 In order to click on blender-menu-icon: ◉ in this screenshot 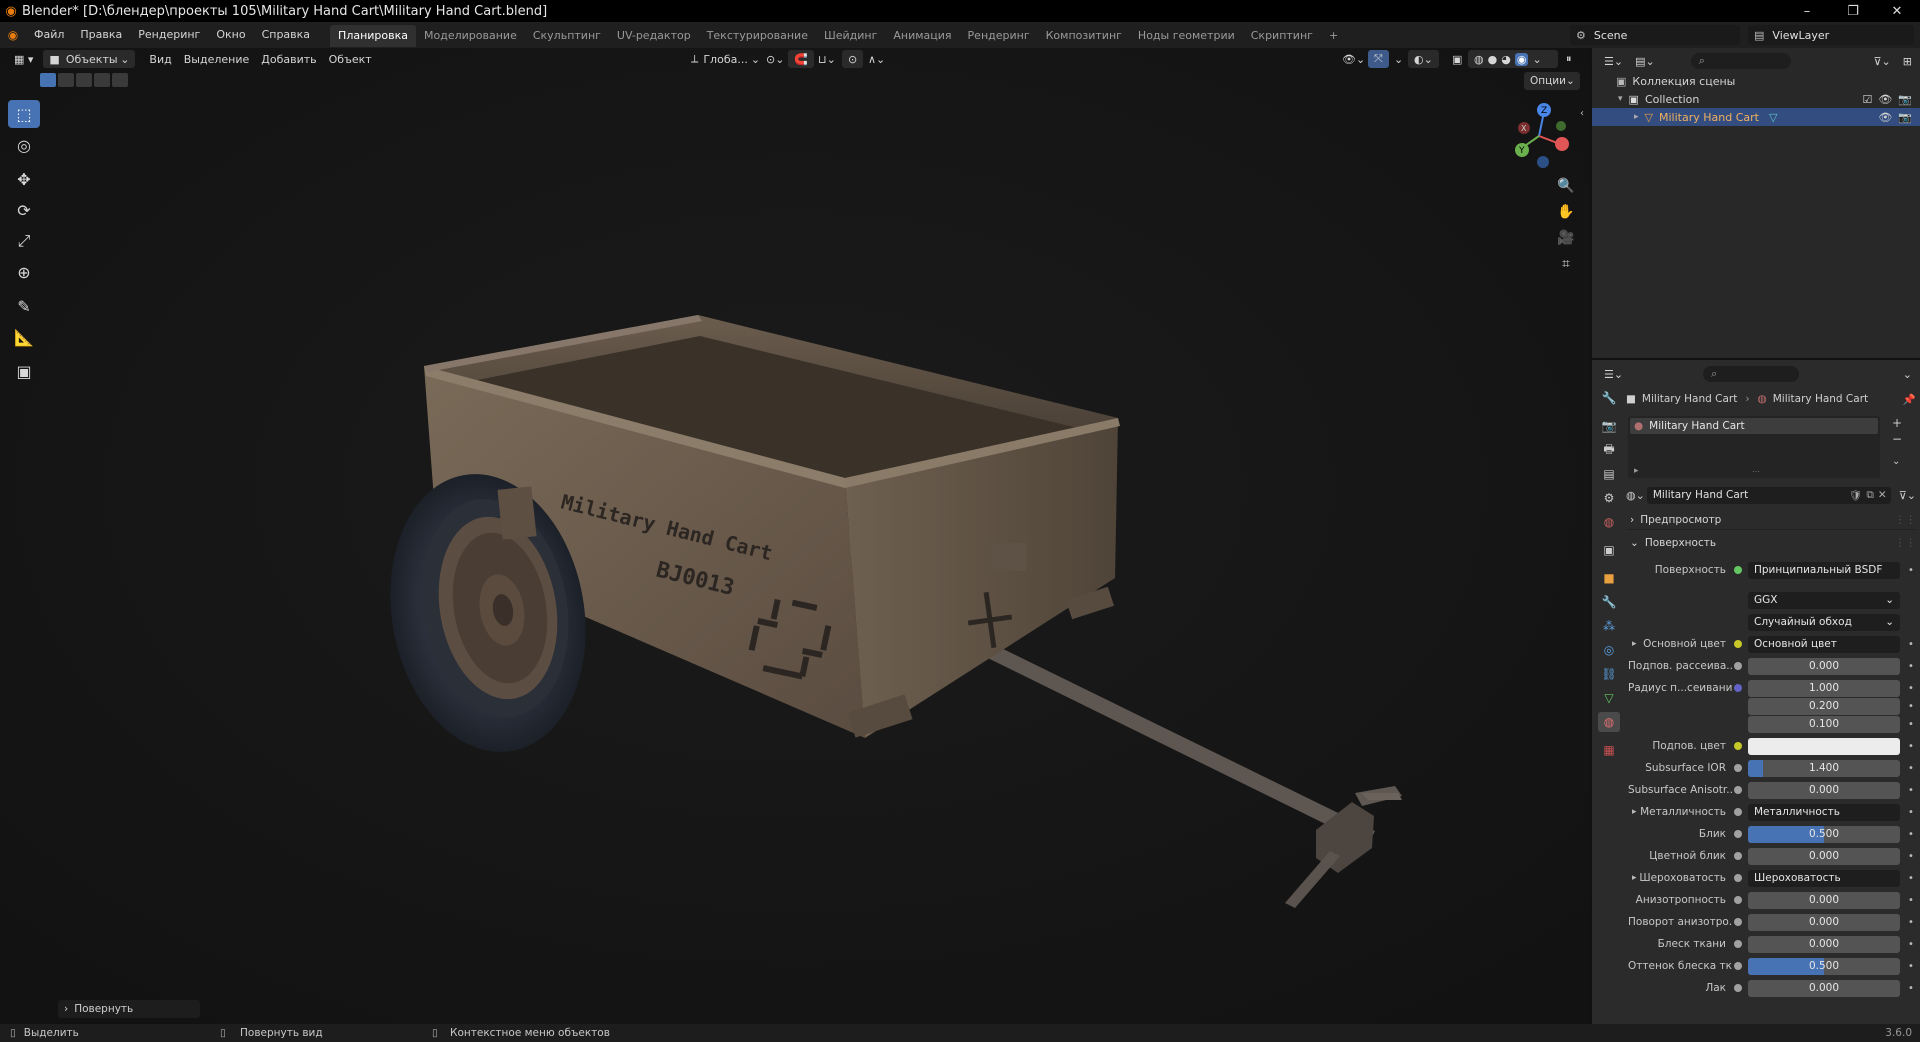, I will do `click(13, 35)`.